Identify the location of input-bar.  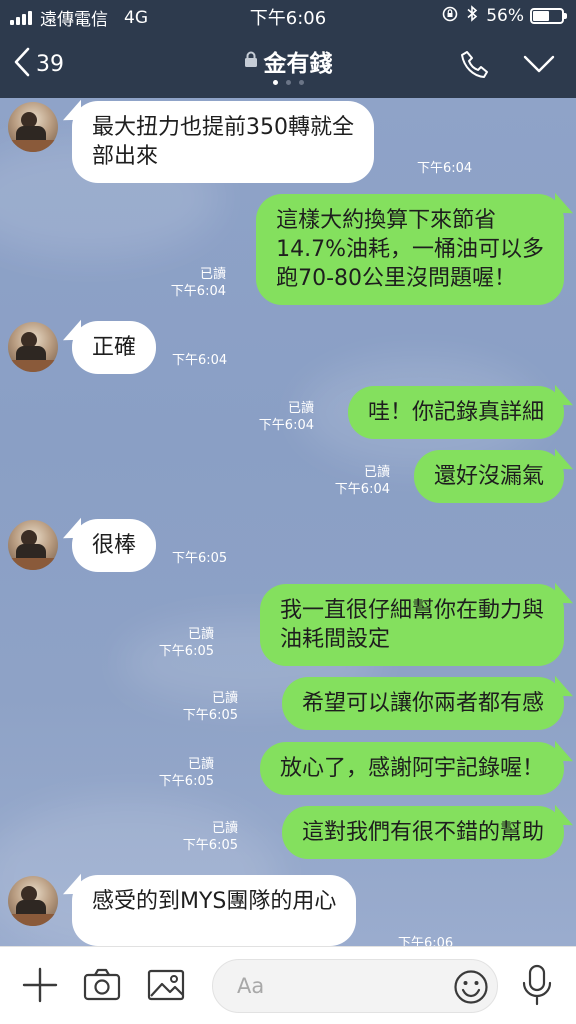
(288, 985).